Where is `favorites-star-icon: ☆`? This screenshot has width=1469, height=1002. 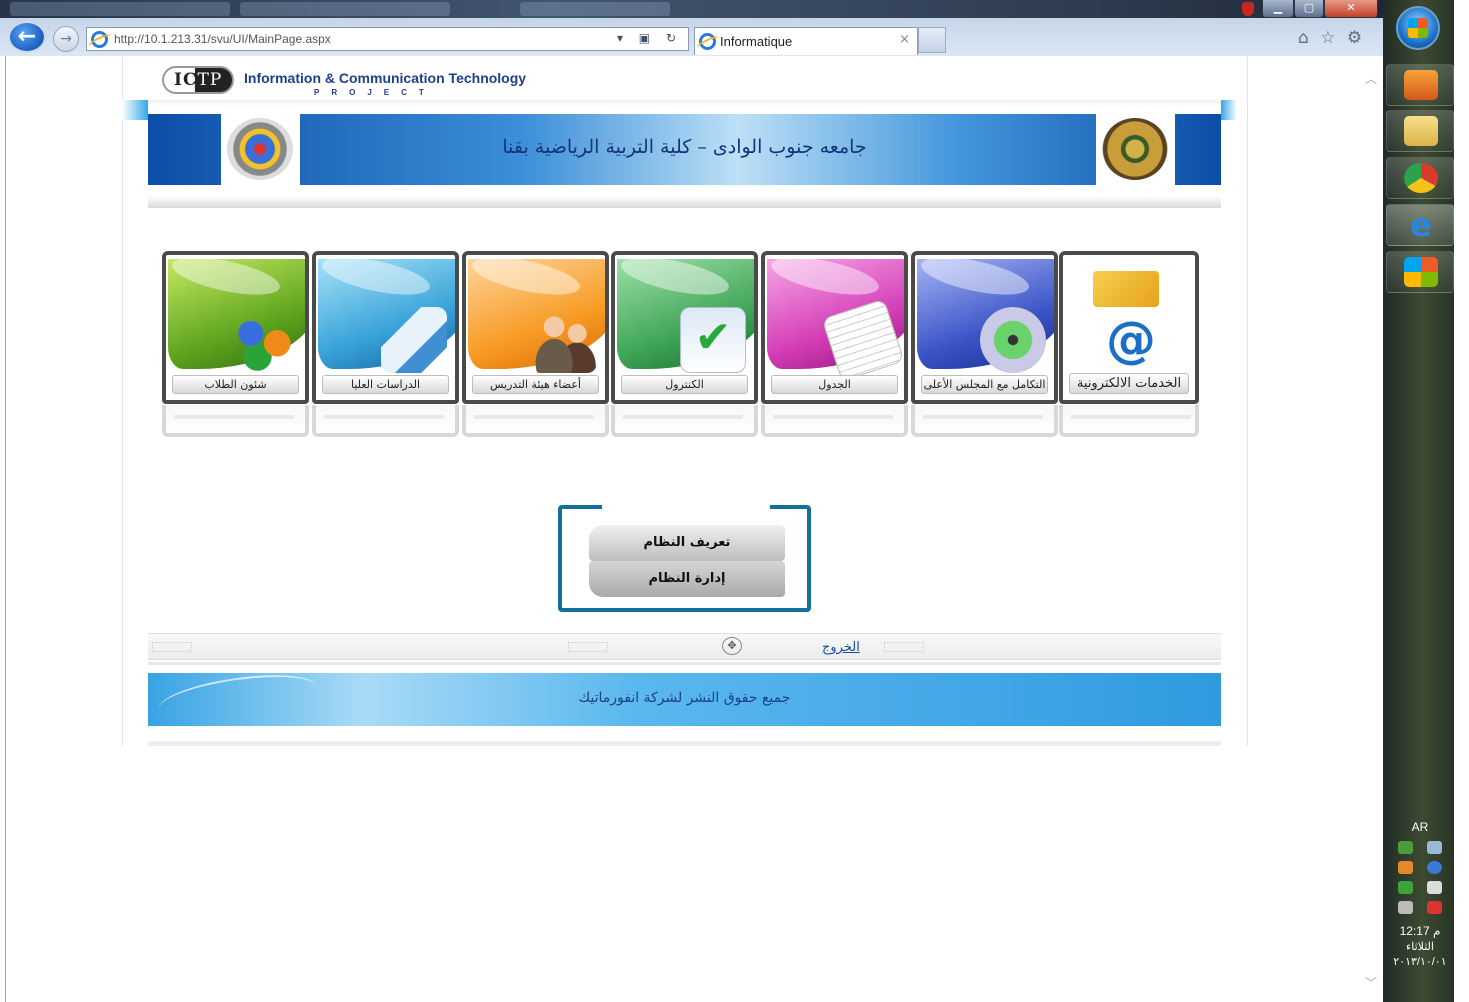
favorites-star-icon: ☆ is located at coordinates (1327, 38).